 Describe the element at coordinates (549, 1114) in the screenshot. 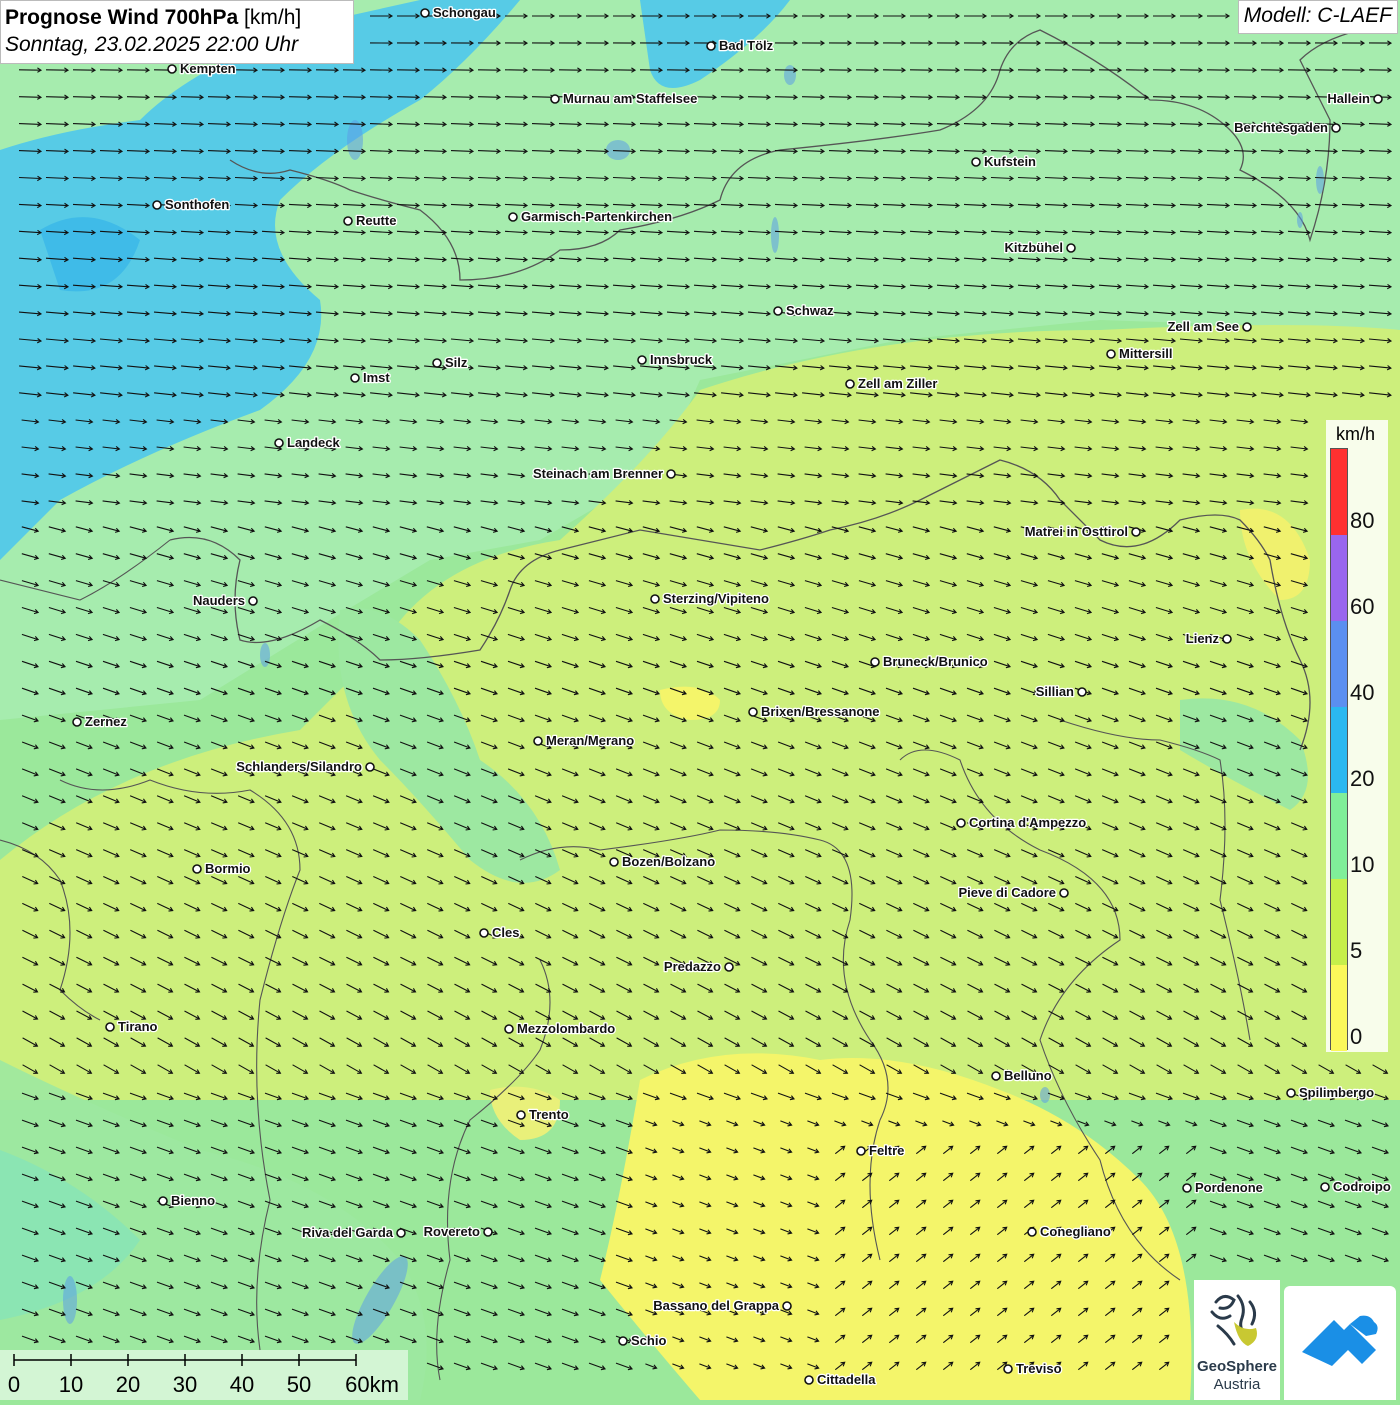

I see `city-label: Trento` at that location.